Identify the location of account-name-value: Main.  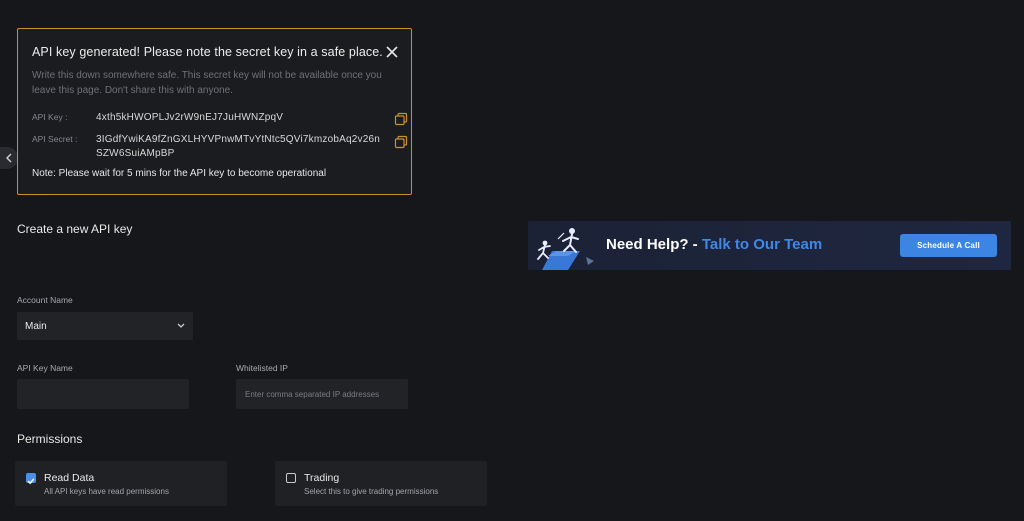
(36, 326).